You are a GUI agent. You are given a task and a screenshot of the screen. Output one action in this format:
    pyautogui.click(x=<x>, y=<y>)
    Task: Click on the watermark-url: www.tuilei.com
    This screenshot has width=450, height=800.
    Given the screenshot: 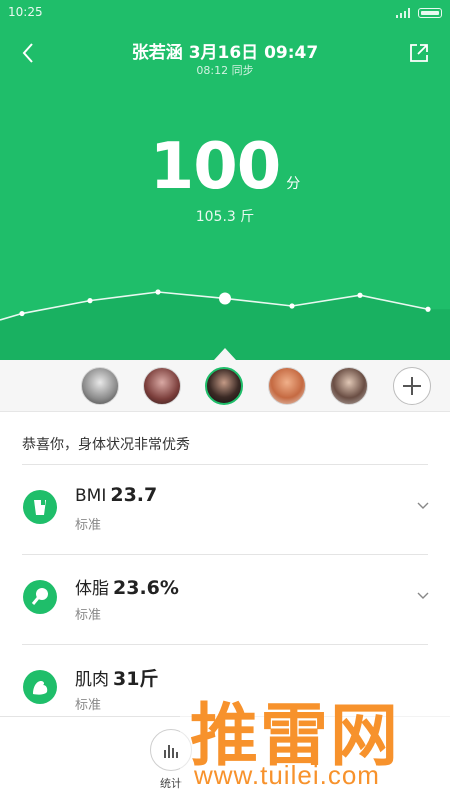 What is the action you would take?
    pyautogui.click(x=287, y=775)
    